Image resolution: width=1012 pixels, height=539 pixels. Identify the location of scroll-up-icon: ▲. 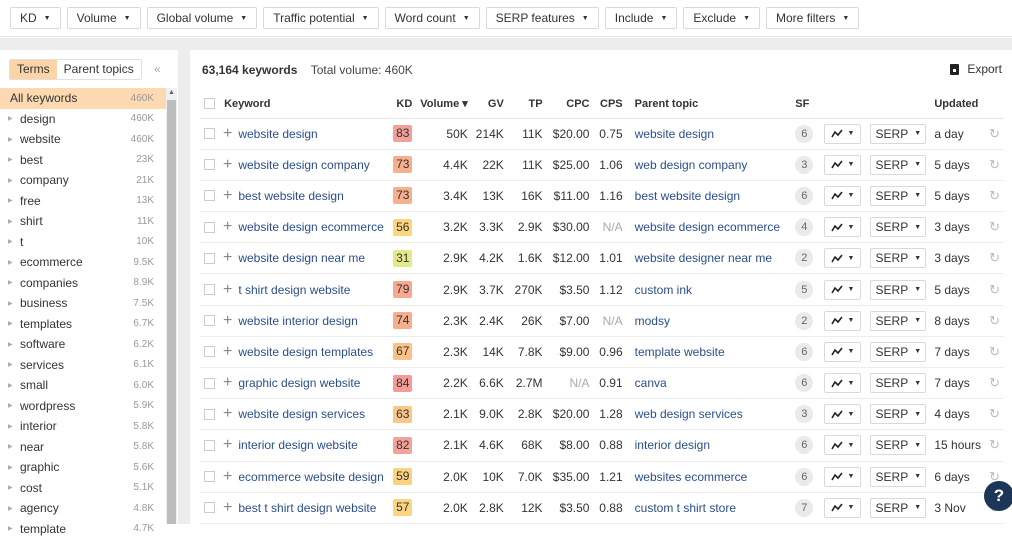
(171, 92).